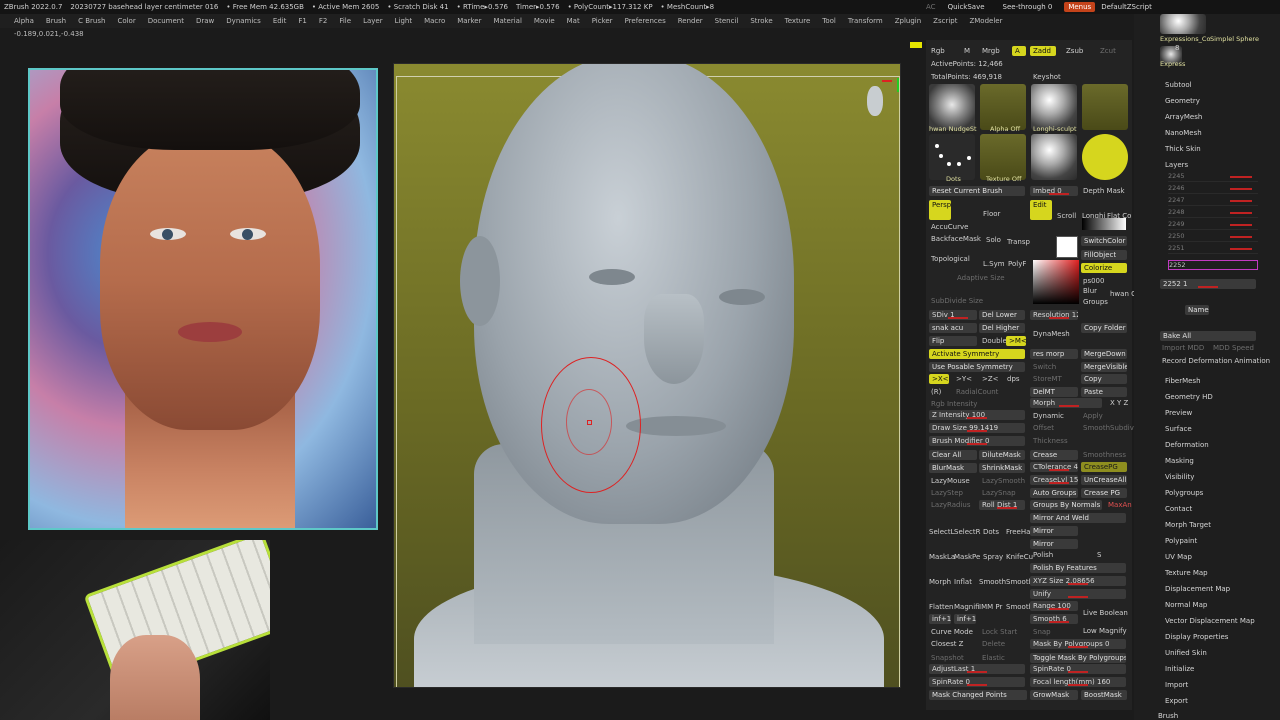 The height and width of the screenshot is (720, 1280). Describe the element at coordinates (1119, 403) in the screenshot. I see `morph-xyz: X Y Z` at that location.